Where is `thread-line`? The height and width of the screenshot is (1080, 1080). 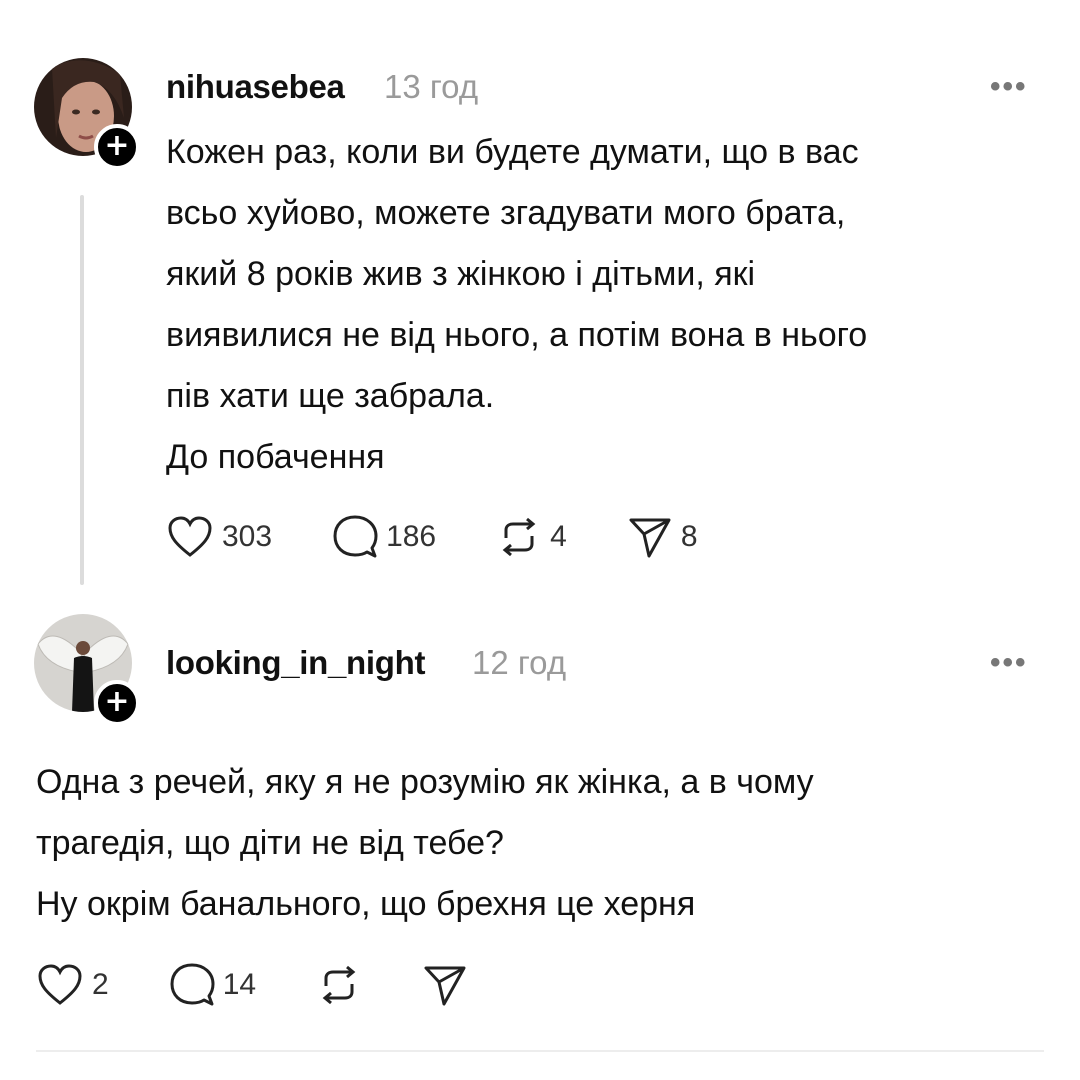 thread-line is located at coordinates (82, 390).